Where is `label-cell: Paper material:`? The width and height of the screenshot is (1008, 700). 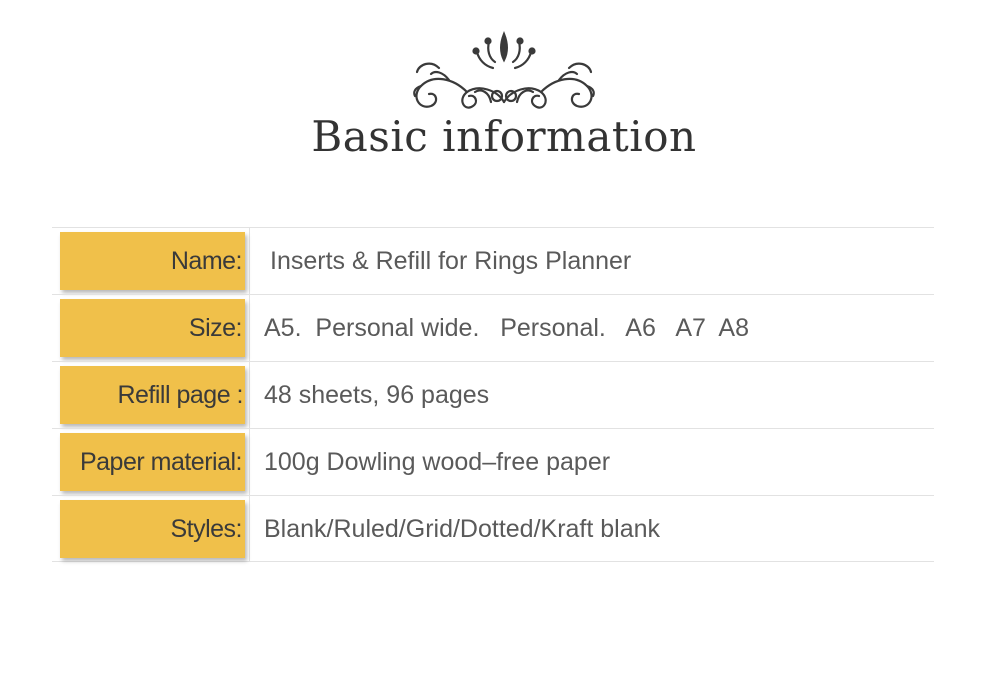
label-cell: Paper material: is located at coordinates (151, 462).